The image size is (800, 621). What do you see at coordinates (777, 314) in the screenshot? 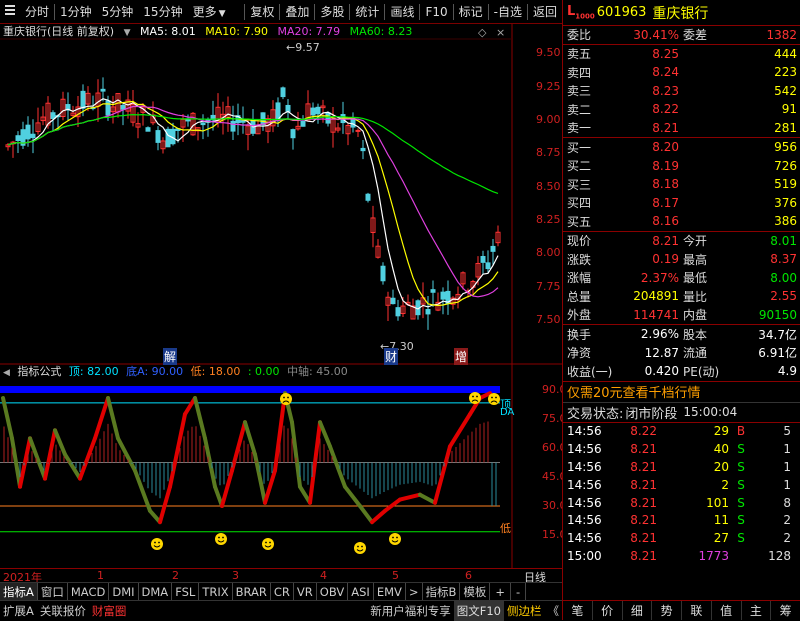
I see `stat-value: 90150` at bounding box center [777, 314].